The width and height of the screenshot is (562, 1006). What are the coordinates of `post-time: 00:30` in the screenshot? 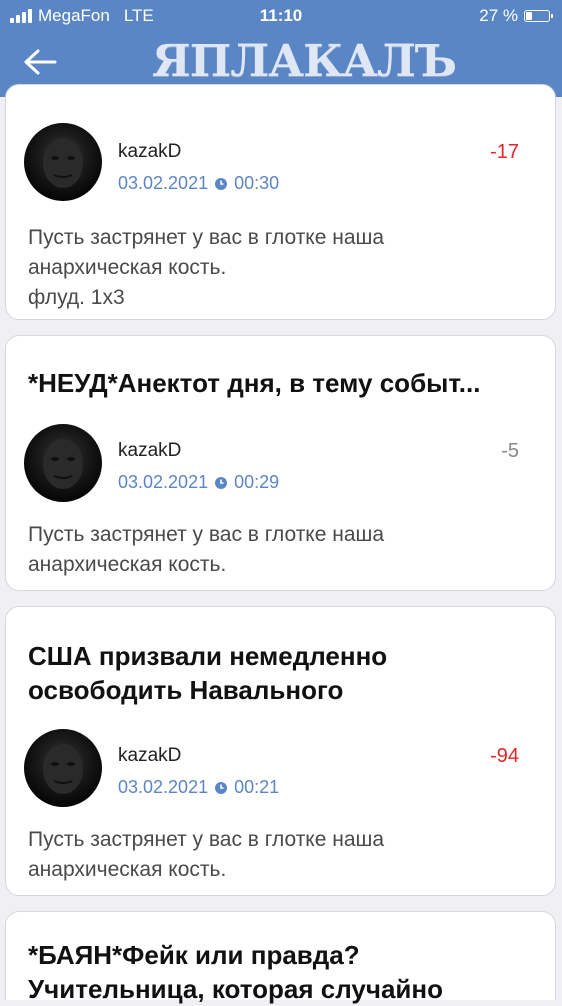 It's located at (257, 183).